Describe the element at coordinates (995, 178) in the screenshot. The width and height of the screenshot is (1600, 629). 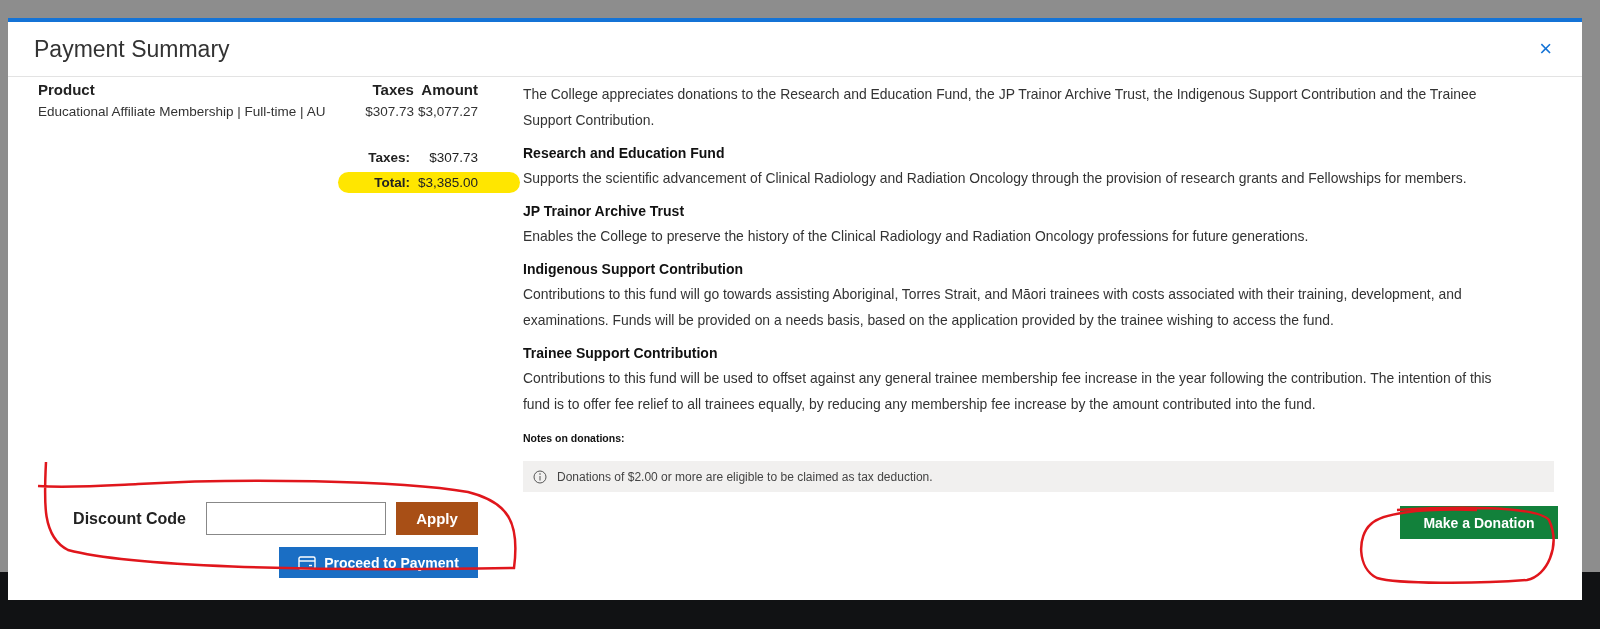
I see `fund-description: Supports the scientific advancement of Clinical Radiology and Radiation Oncology through the provision of research grants and Fellowships for members.` at that location.